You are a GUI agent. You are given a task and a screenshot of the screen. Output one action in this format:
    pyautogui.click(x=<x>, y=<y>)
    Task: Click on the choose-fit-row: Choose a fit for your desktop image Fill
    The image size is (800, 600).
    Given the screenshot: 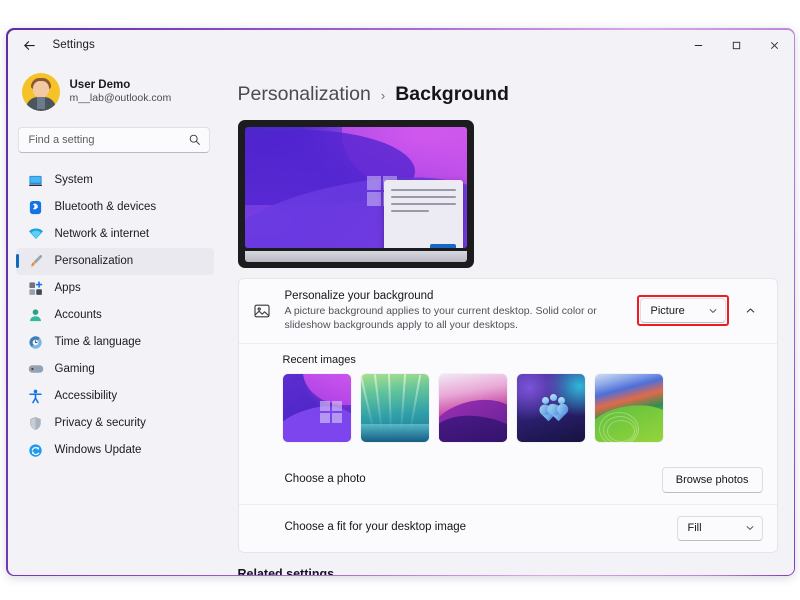 What is the action you would take?
    pyautogui.click(x=507, y=527)
    